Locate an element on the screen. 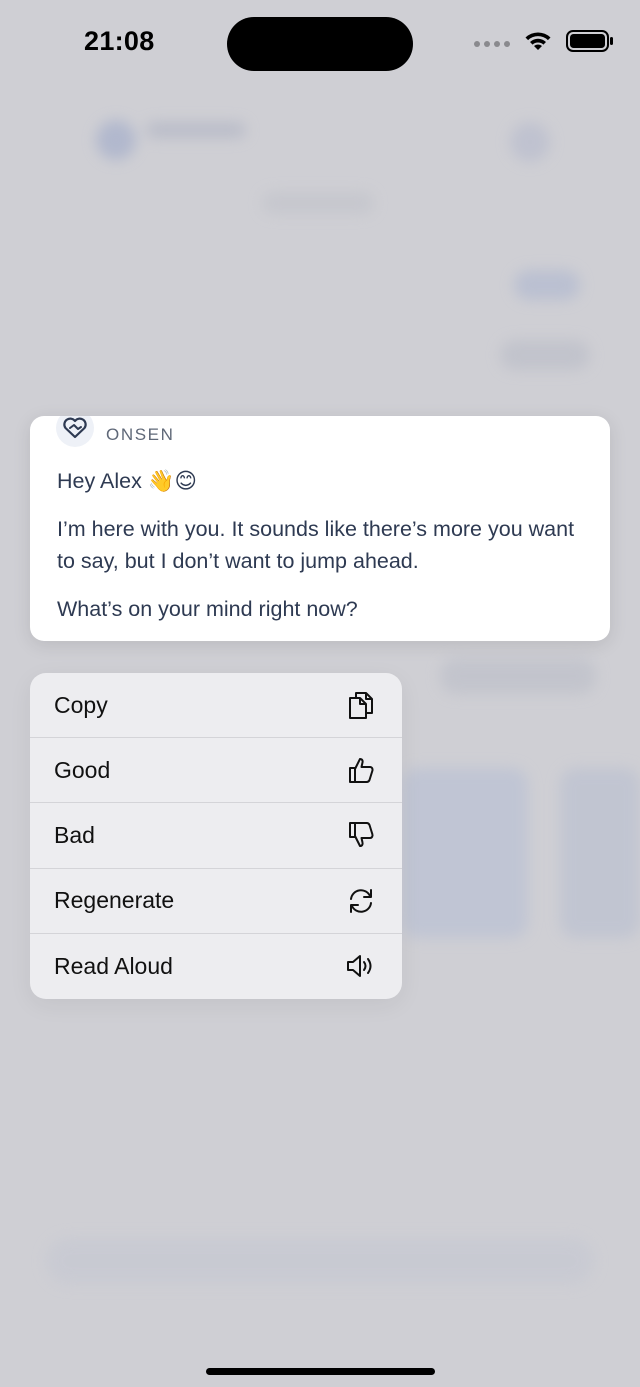  message-question: What’s on your mind right now? is located at coordinates (207, 609).